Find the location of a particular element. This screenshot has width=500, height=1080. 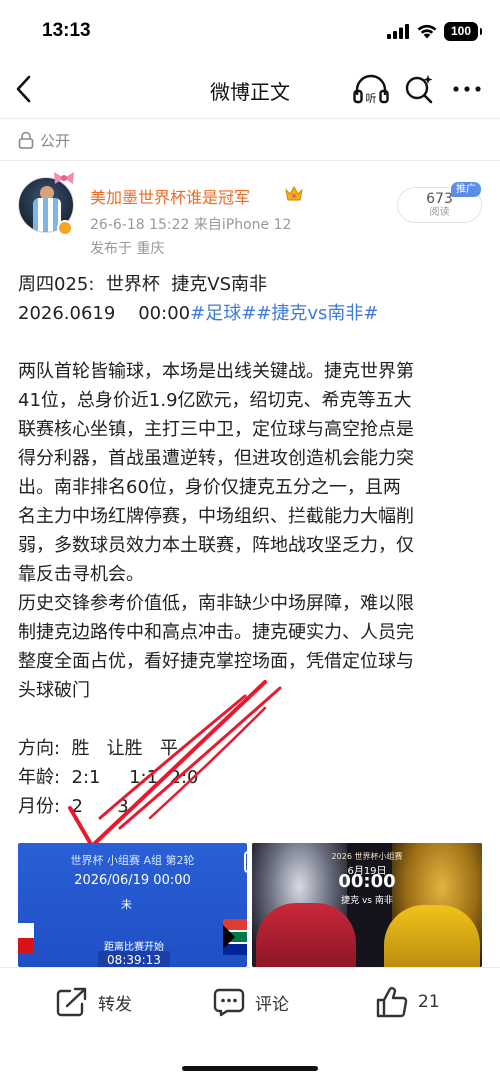

topic-link: #足球# is located at coordinates (223, 313).